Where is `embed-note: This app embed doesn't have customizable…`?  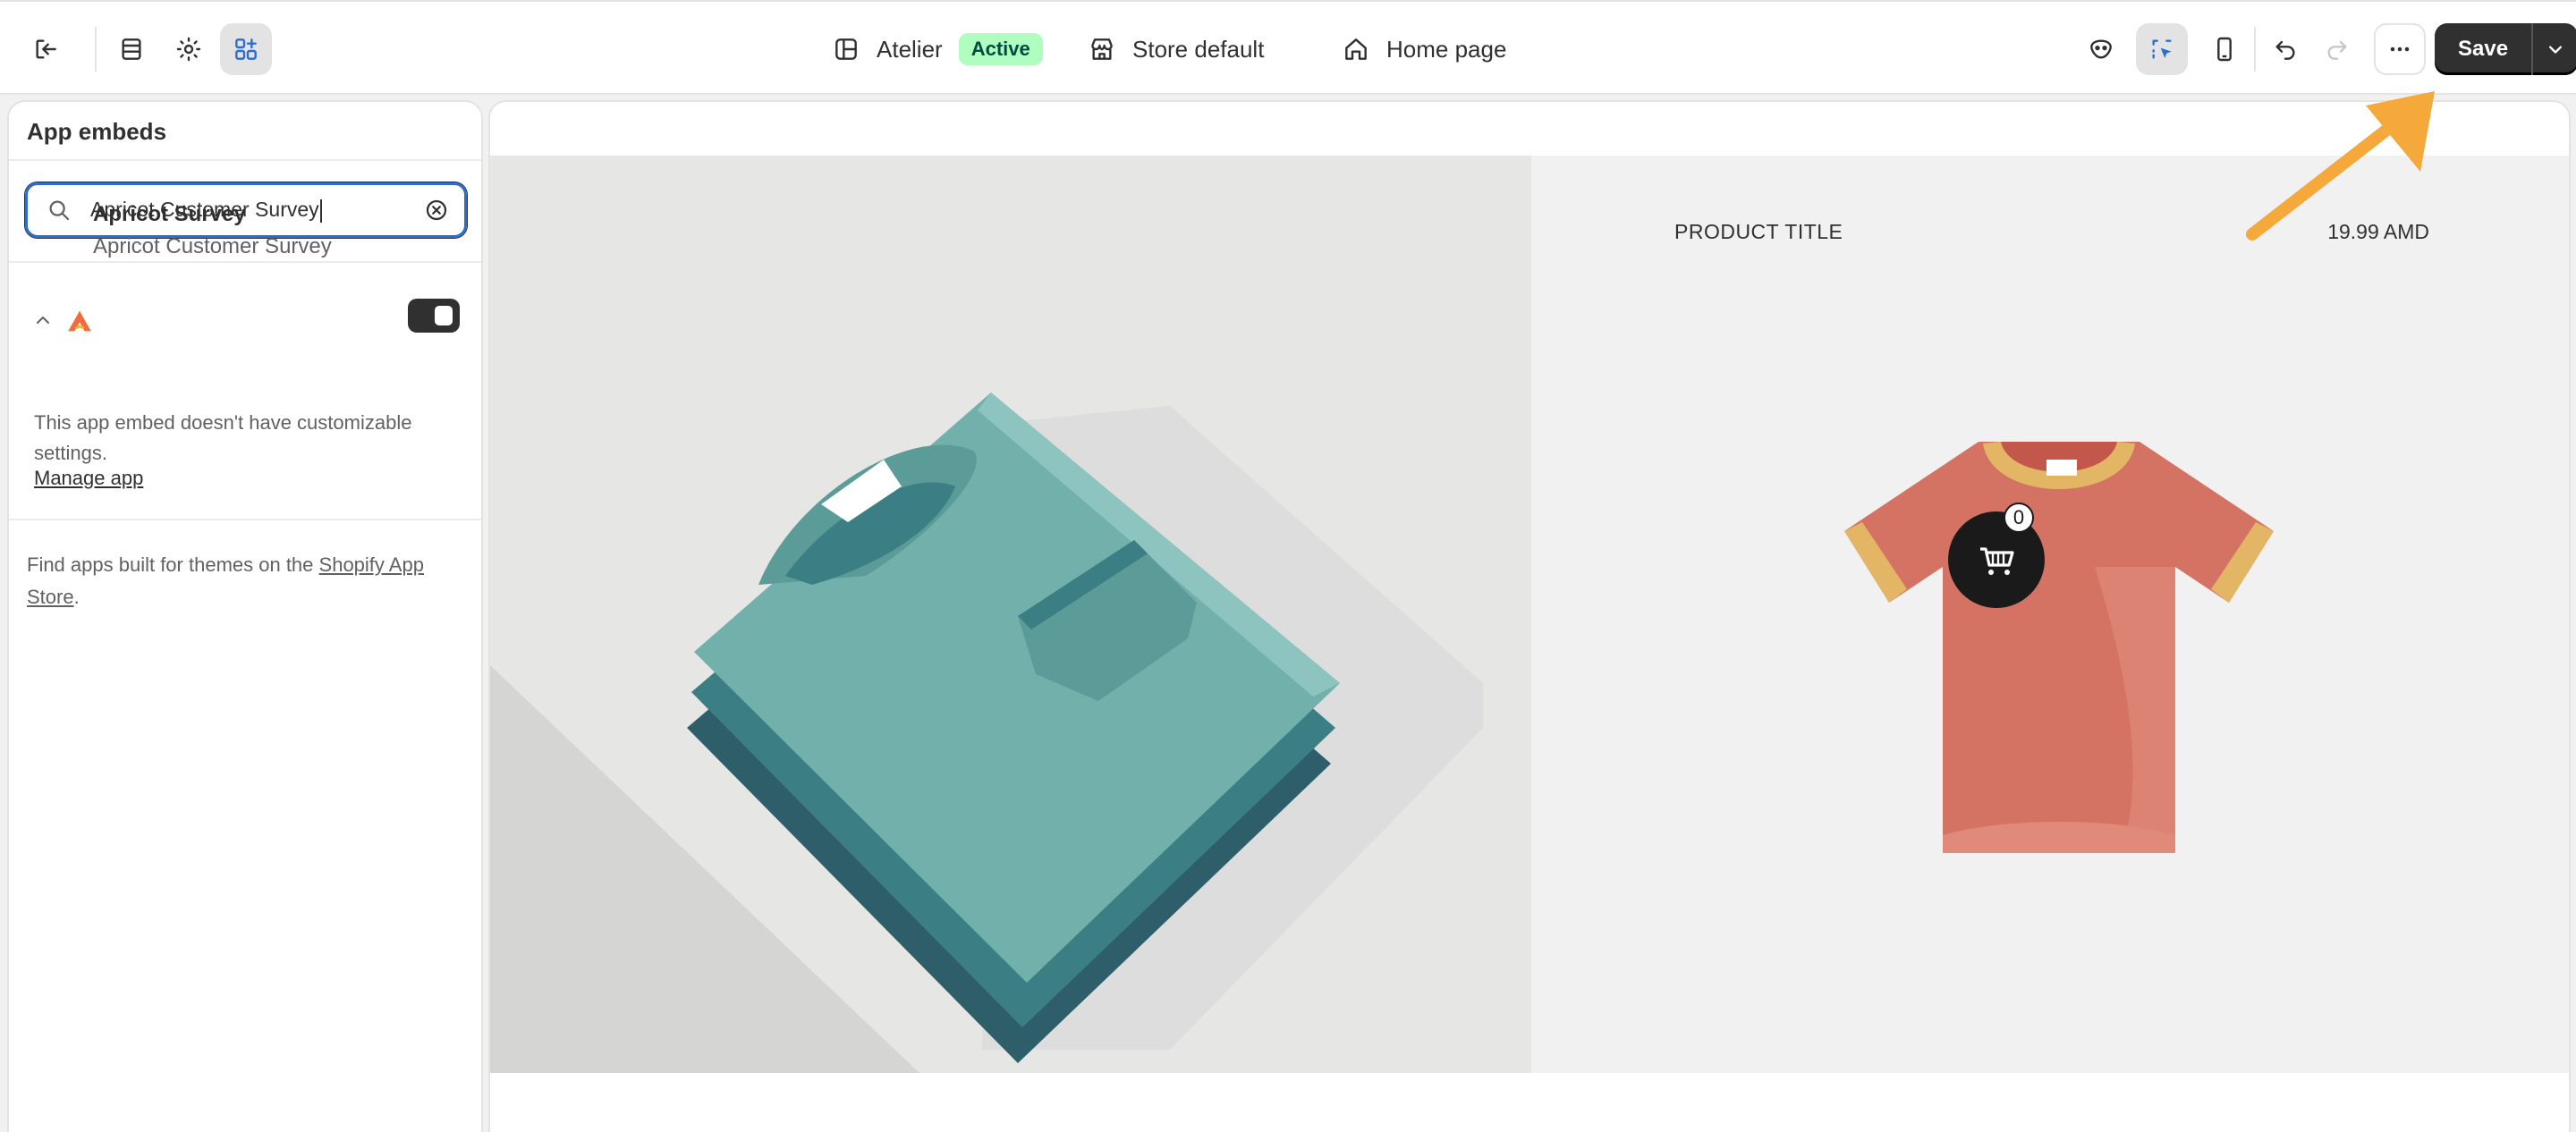
embed-note: This app embed doesn't have customizable… is located at coordinates (223, 437).